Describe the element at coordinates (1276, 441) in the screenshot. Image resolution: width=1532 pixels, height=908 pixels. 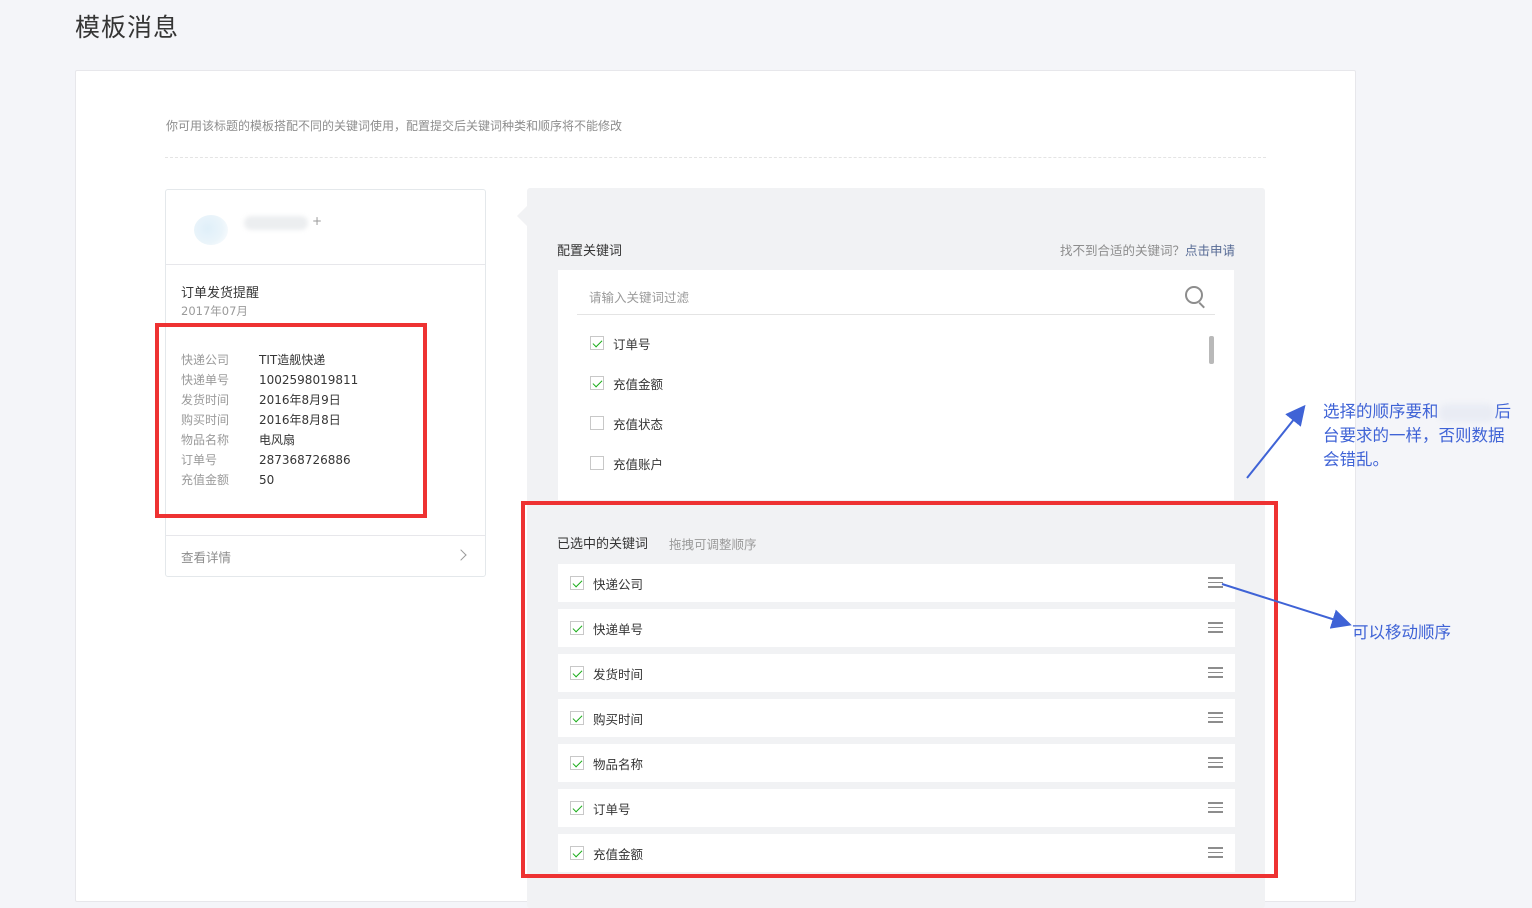
I see `arrow-to-order-note` at that location.